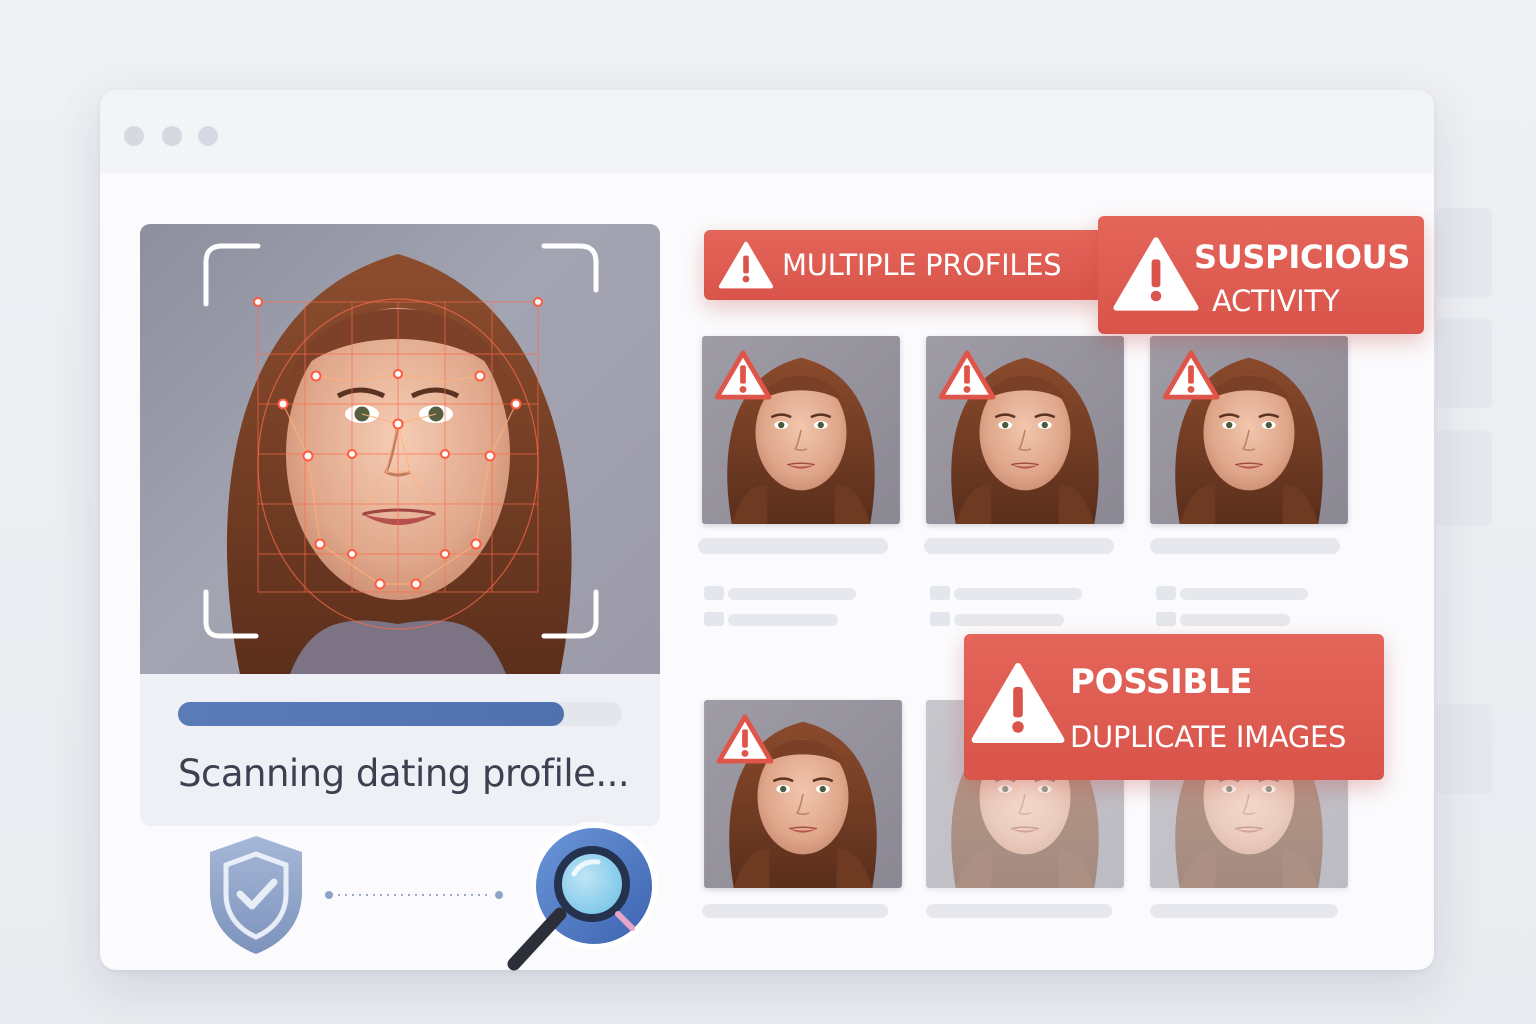  I want to click on window-dot-close, so click(134, 136).